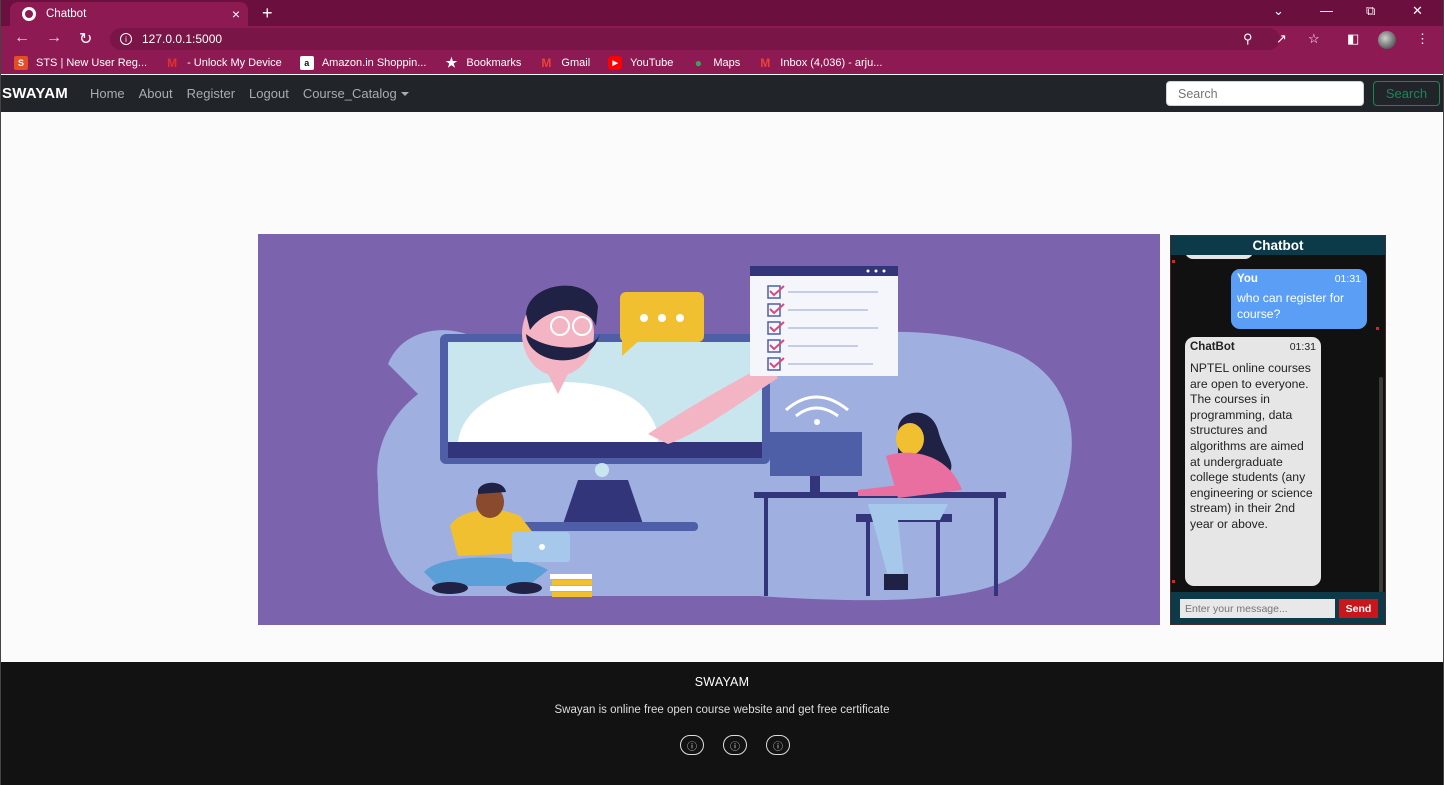 This screenshot has height=785, width=1444. What do you see at coordinates (1422, 39) in the screenshot?
I see `menu-icon: ⋮` at bounding box center [1422, 39].